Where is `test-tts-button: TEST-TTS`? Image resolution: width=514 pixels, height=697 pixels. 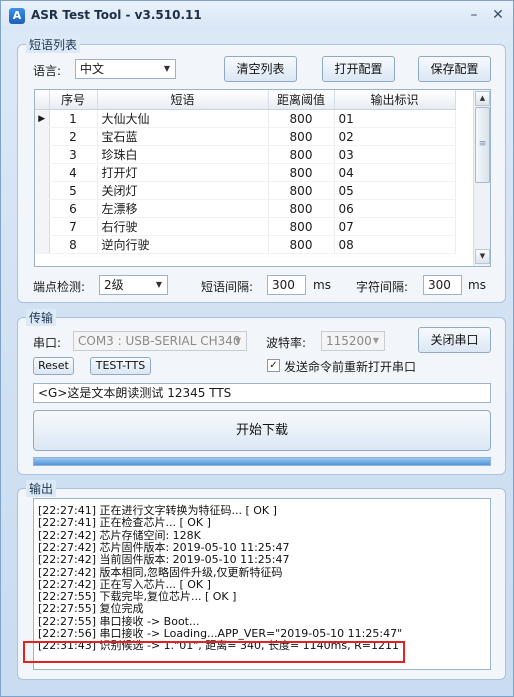 test-tts-button: TEST-TTS is located at coordinates (120, 366).